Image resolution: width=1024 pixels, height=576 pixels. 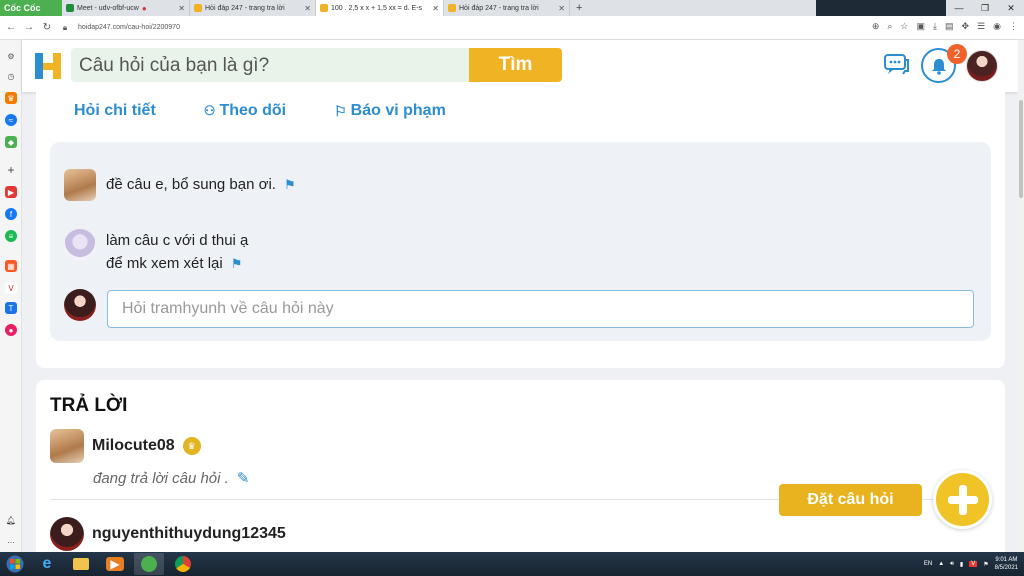 What do you see at coordinates (982, 66) in the screenshot?
I see `user-avatar` at bounding box center [982, 66].